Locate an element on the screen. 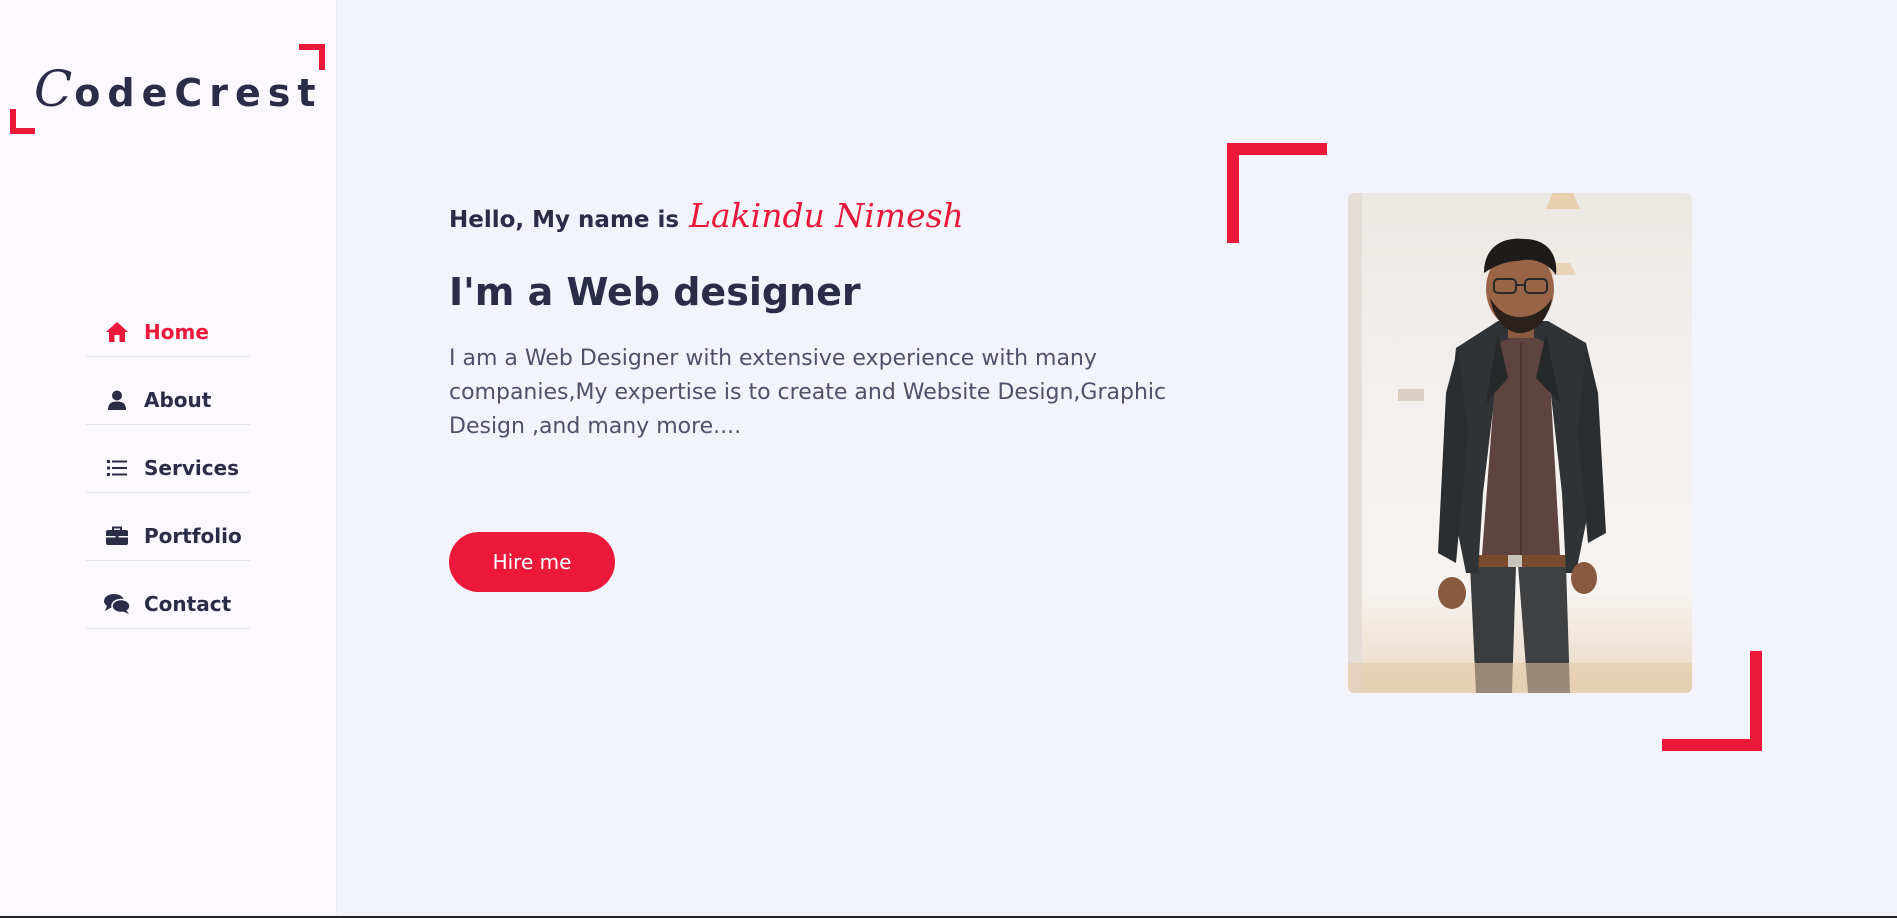 The height and width of the screenshot is (918, 1897). profile-photo is located at coordinates (1520, 443).